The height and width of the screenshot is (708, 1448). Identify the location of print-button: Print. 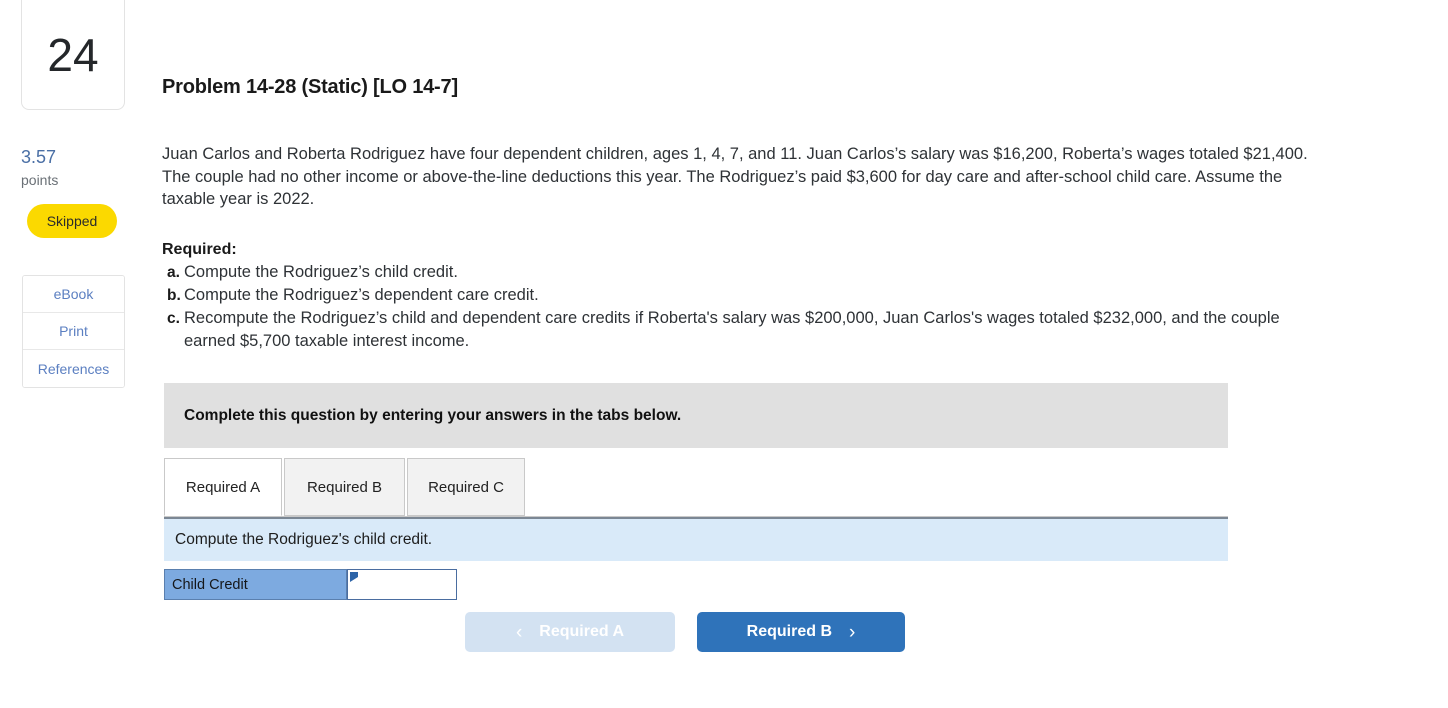
(73, 331).